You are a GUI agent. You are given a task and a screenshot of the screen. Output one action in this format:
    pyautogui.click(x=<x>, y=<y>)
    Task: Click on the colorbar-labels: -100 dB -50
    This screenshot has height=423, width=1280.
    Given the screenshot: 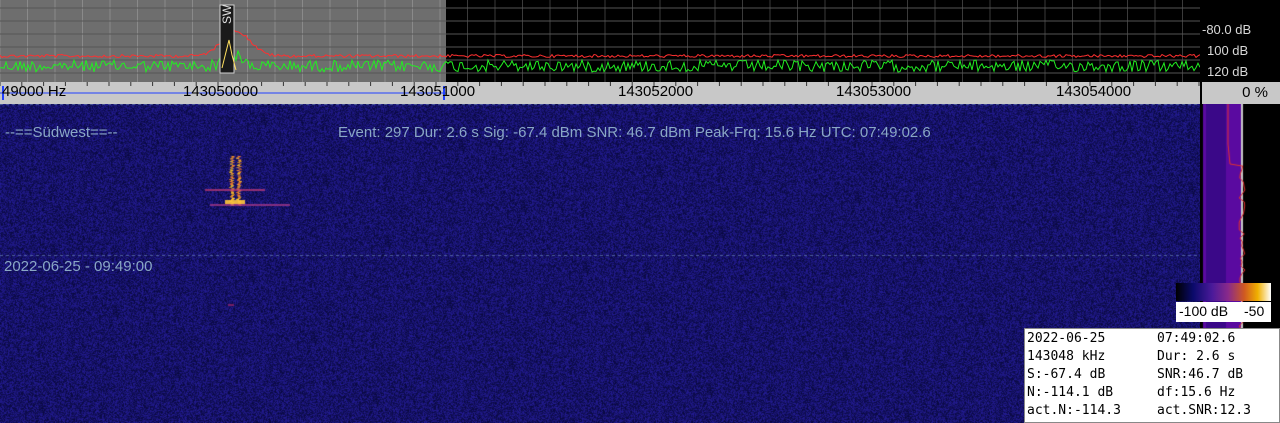 What is the action you would take?
    pyautogui.click(x=1223, y=312)
    